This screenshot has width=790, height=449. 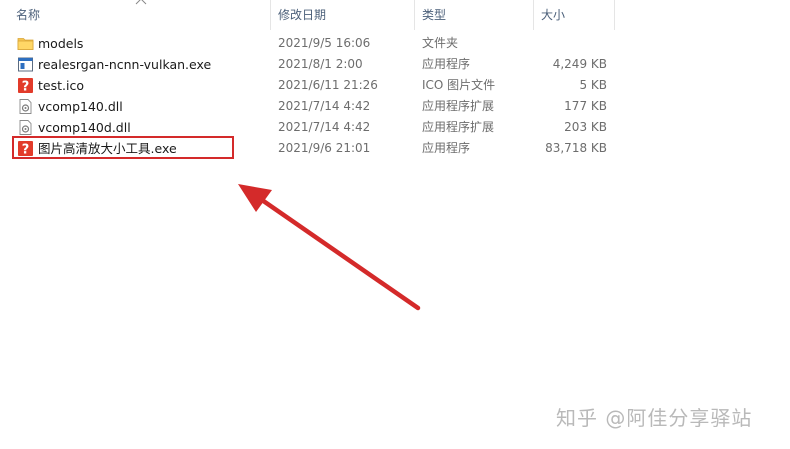 What do you see at coordinates (553, 15) in the screenshot?
I see `column-header-size: 大小` at bounding box center [553, 15].